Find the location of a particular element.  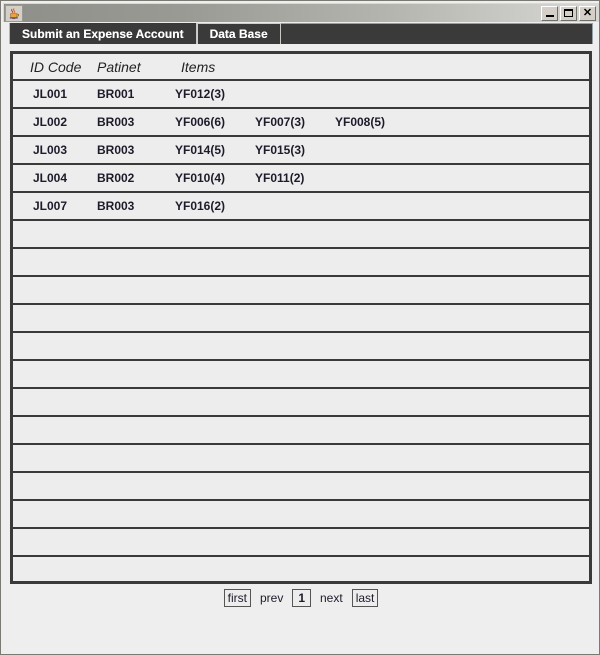

minimize-button is located at coordinates (549, 13).